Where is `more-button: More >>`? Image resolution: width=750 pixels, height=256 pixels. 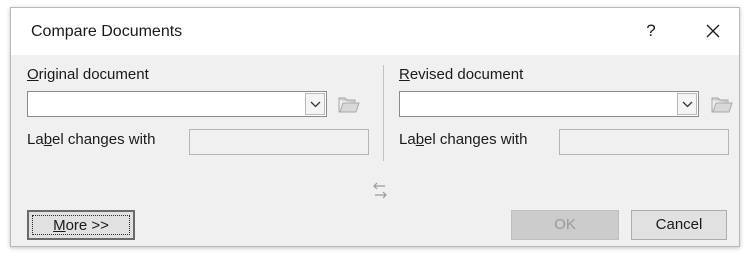 more-button: More >> is located at coordinates (81, 225).